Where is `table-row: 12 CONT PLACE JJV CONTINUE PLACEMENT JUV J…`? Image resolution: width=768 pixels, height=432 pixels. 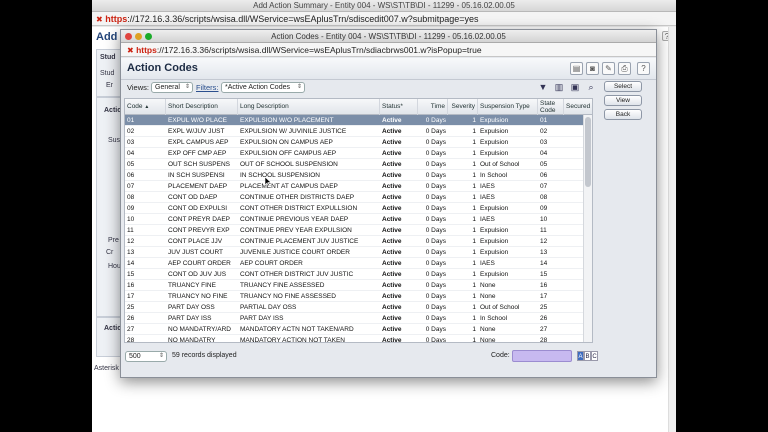 table-row: 12 CONT PLACE JJV CONTINUE PLACEMENT JUV J… is located at coordinates (355, 241).